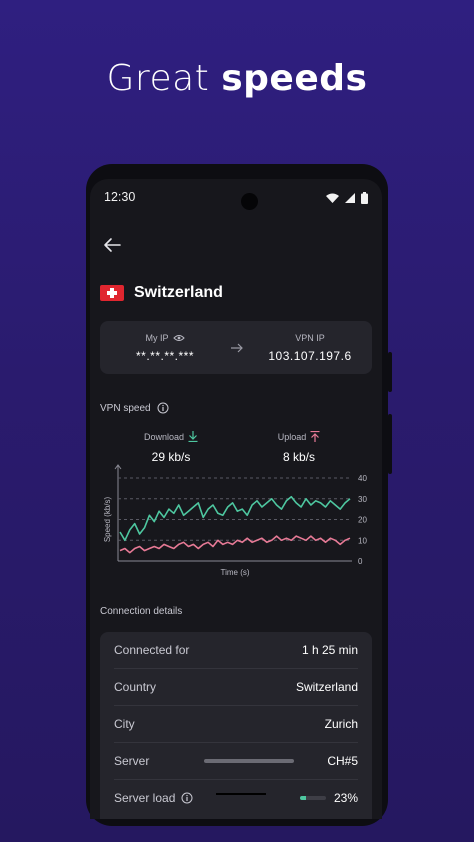  Describe the element at coordinates (299, 447) in the screenshot. I see `upload-block: Upload 8 kb/s` at that location.